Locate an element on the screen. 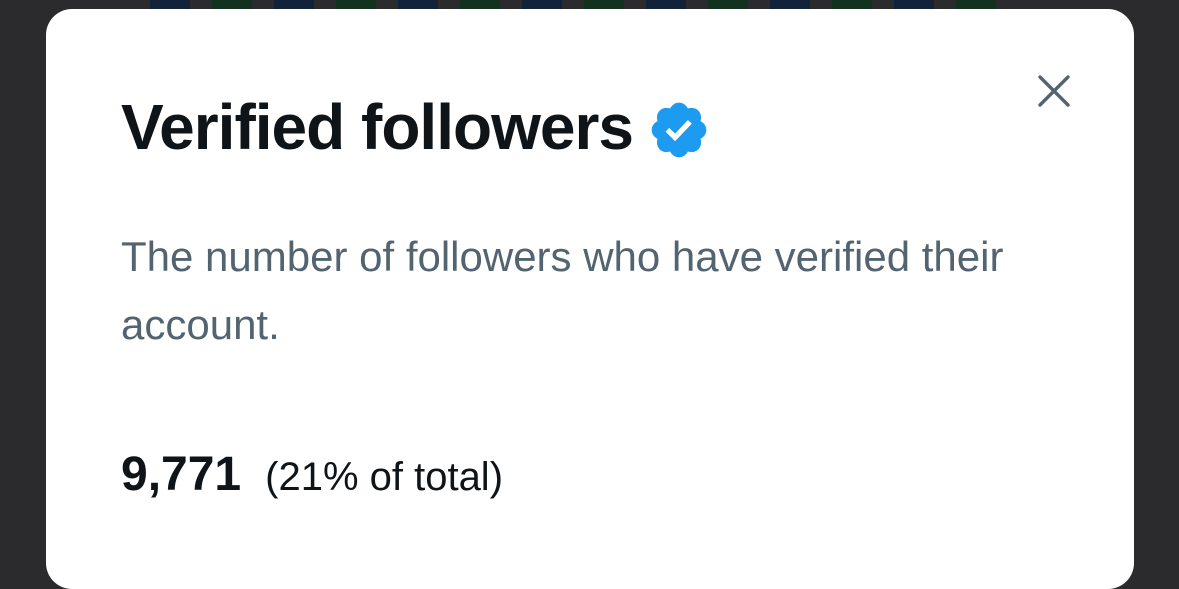  close-button is located at coordinates (1054, 91).